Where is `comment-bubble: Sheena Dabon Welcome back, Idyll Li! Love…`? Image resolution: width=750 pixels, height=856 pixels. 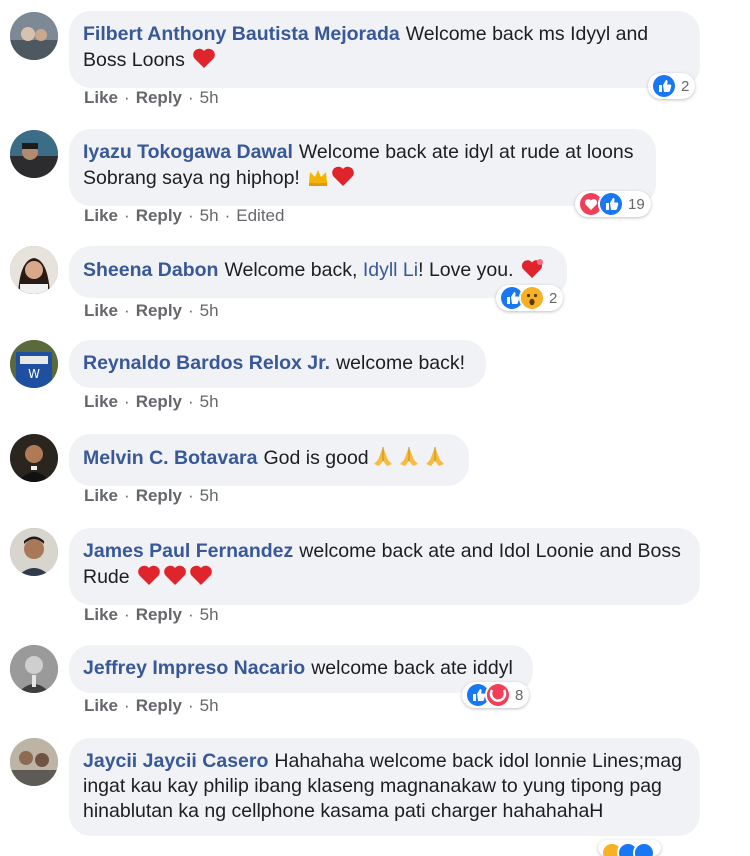 comment-bubble: Sheena Dabon Welcome back, Idyll Li! Love… is located at coordinates (318, 272).